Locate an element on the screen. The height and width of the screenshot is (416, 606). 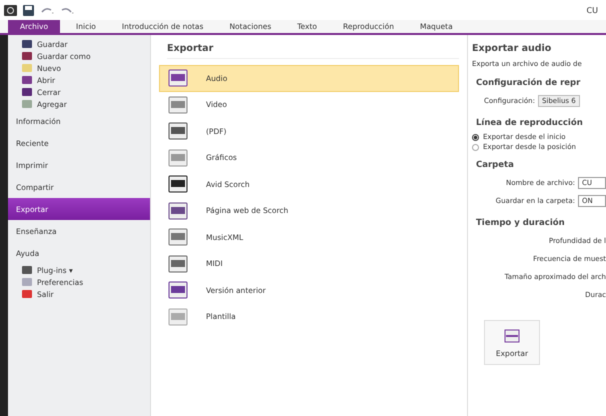
undo-icon is located at coordinates (47, 10).